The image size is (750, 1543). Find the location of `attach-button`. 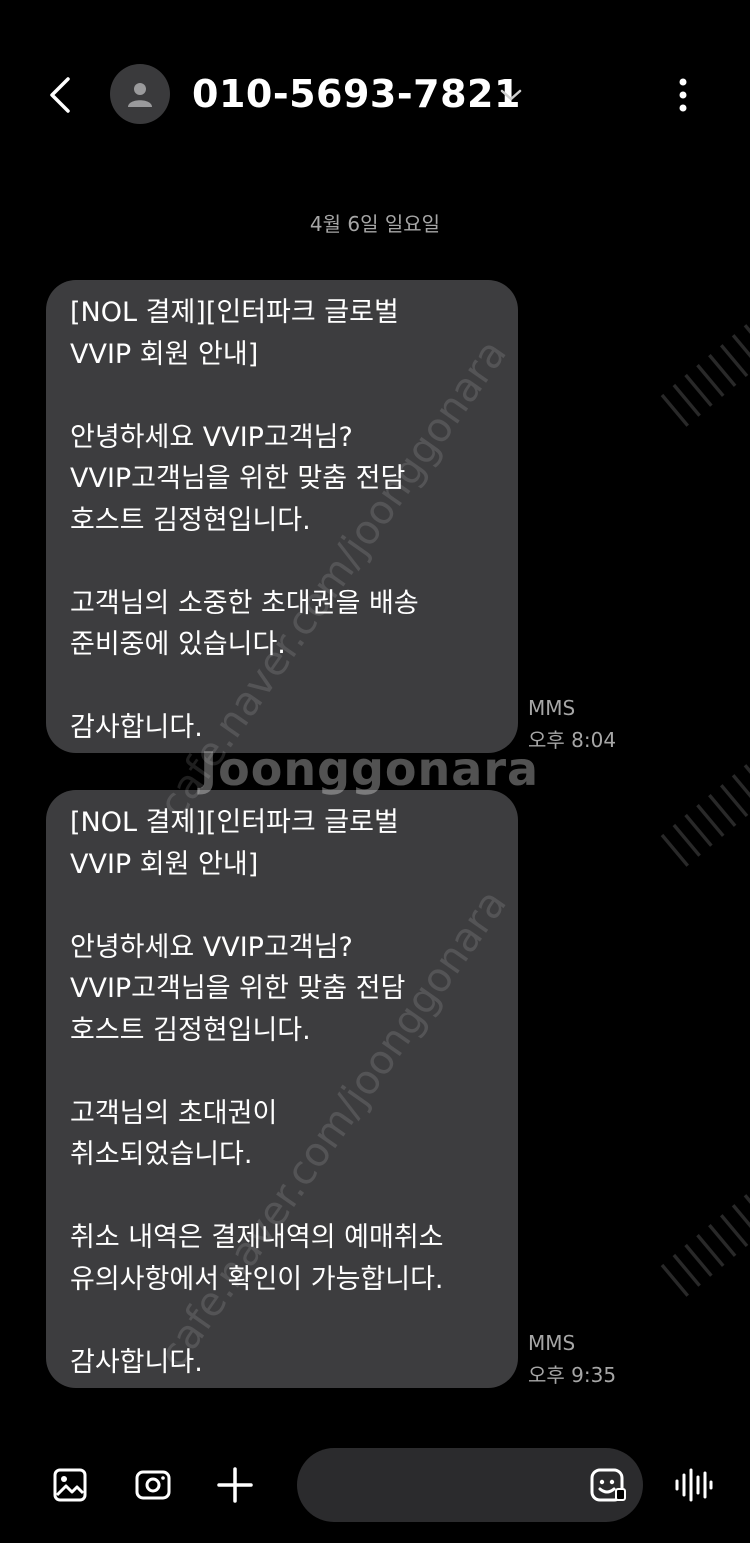

attach-button is located at coordinates (235, 1485).